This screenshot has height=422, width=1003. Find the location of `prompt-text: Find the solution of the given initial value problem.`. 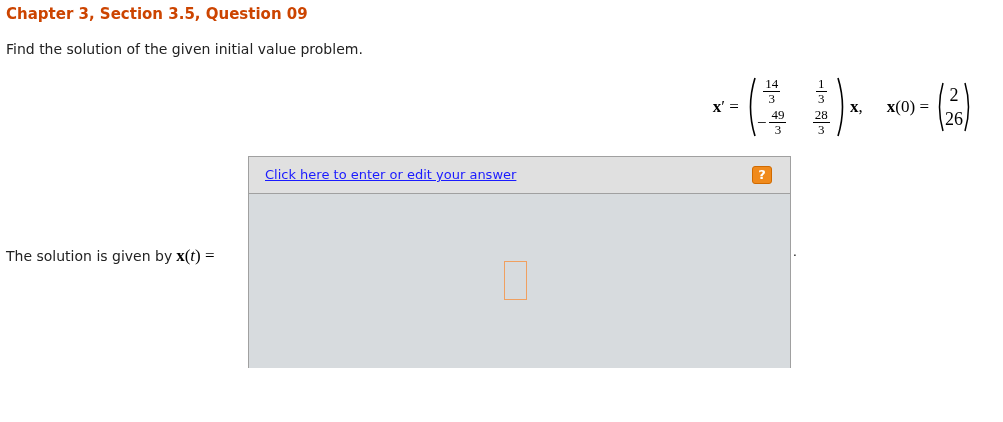

prompt-text: Find the solution of the given initial value problem. is located at coordinates (184, 49).